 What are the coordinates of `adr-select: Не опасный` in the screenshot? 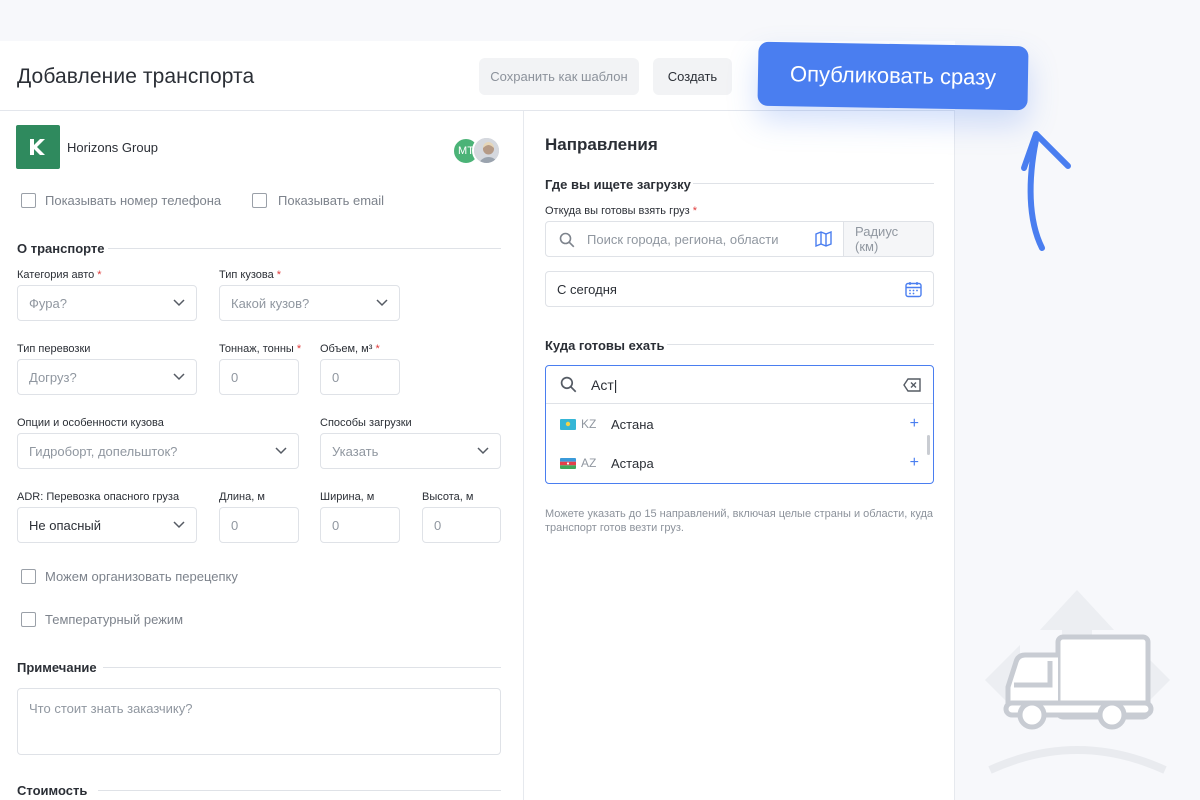 It's located at (107, 525).